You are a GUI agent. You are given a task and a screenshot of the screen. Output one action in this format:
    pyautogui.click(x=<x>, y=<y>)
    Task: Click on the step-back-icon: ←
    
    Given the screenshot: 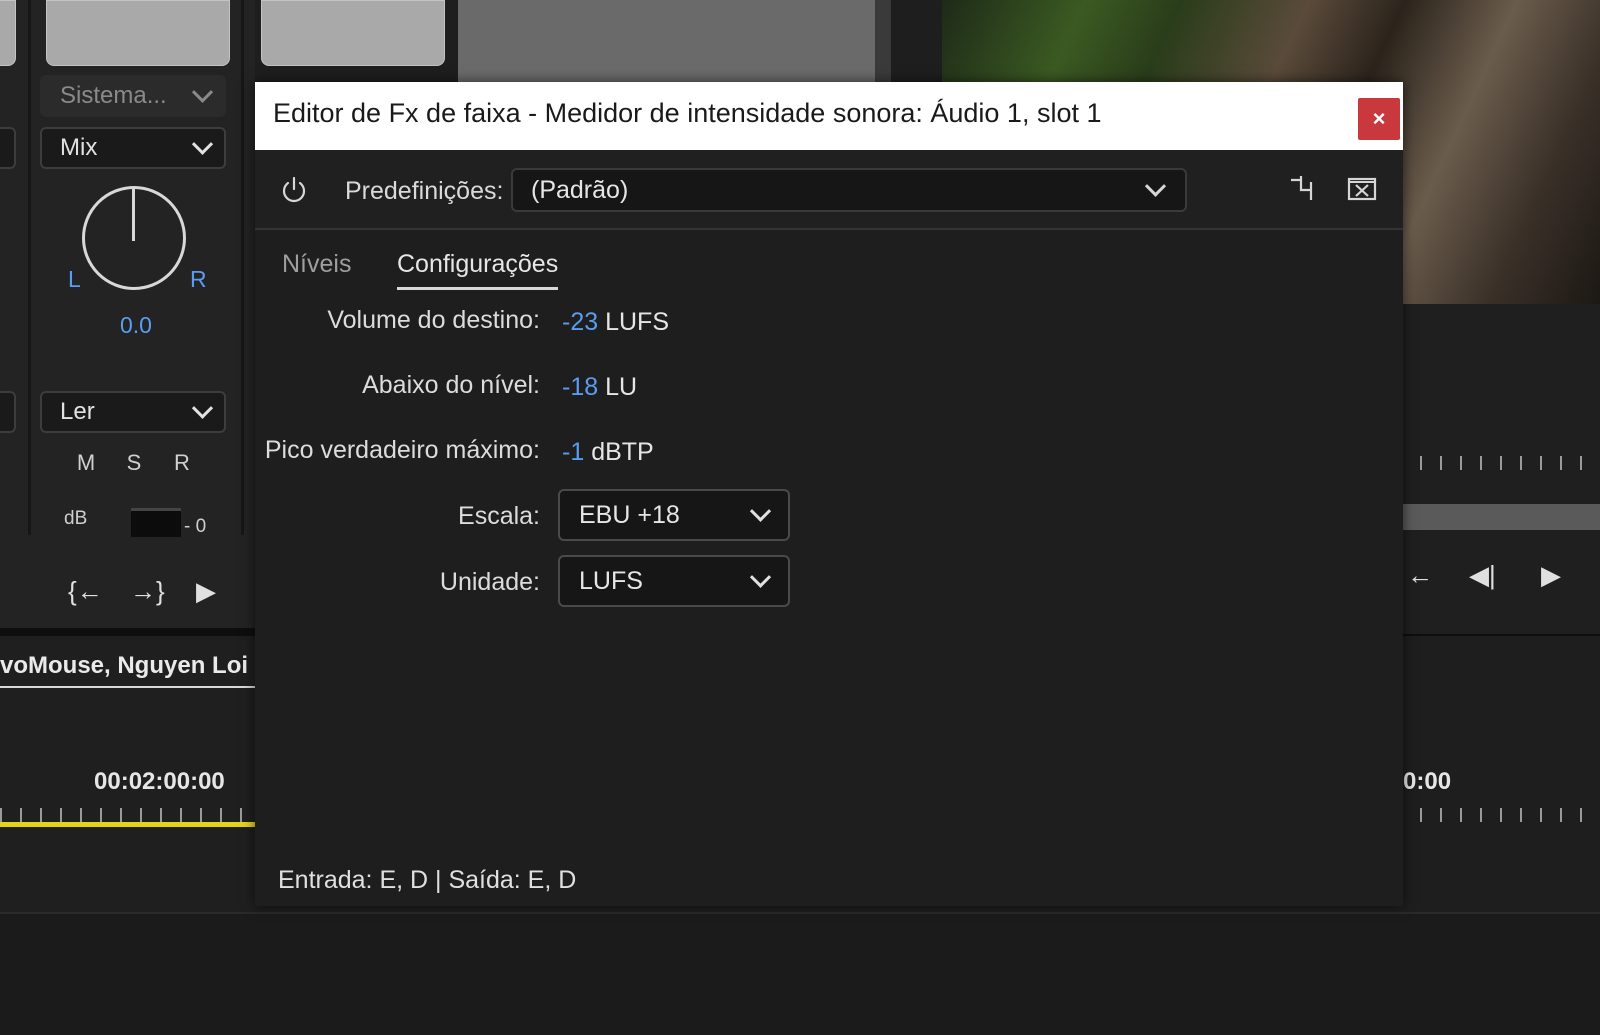 What is the action you would take?
    pyautogui.click(x=1420, y=575)
    